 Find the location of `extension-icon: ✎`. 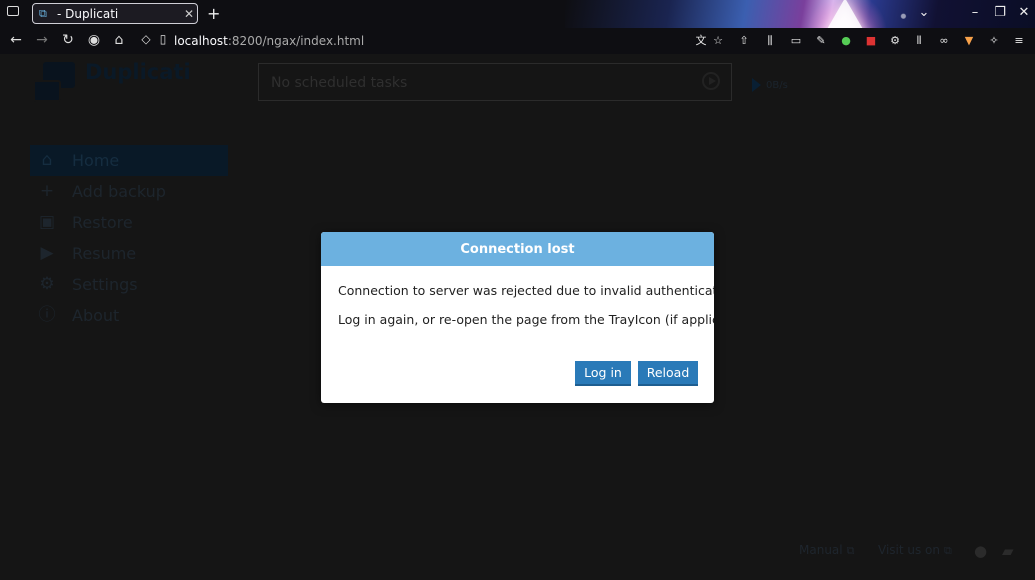

extension-icon: ✎ is located at coordinates (821, 40).